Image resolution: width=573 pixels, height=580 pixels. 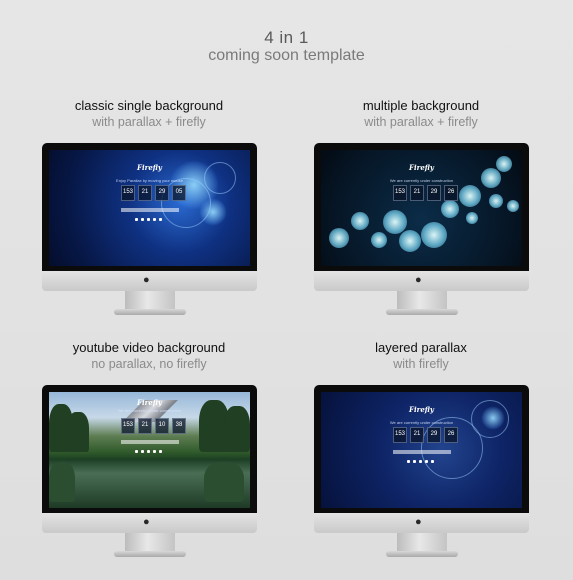 What do you see at coordinates (179, 193) in the screenshot?
I see `countdown-seconds: 05` at bounding box center [179, 193].